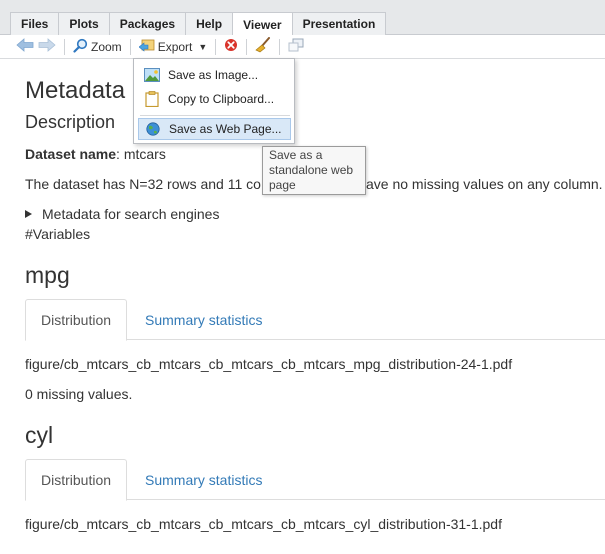 The width and height of the screenshot is (605, 554). I want to click on tab-packages: Packages, so click(147, 23).